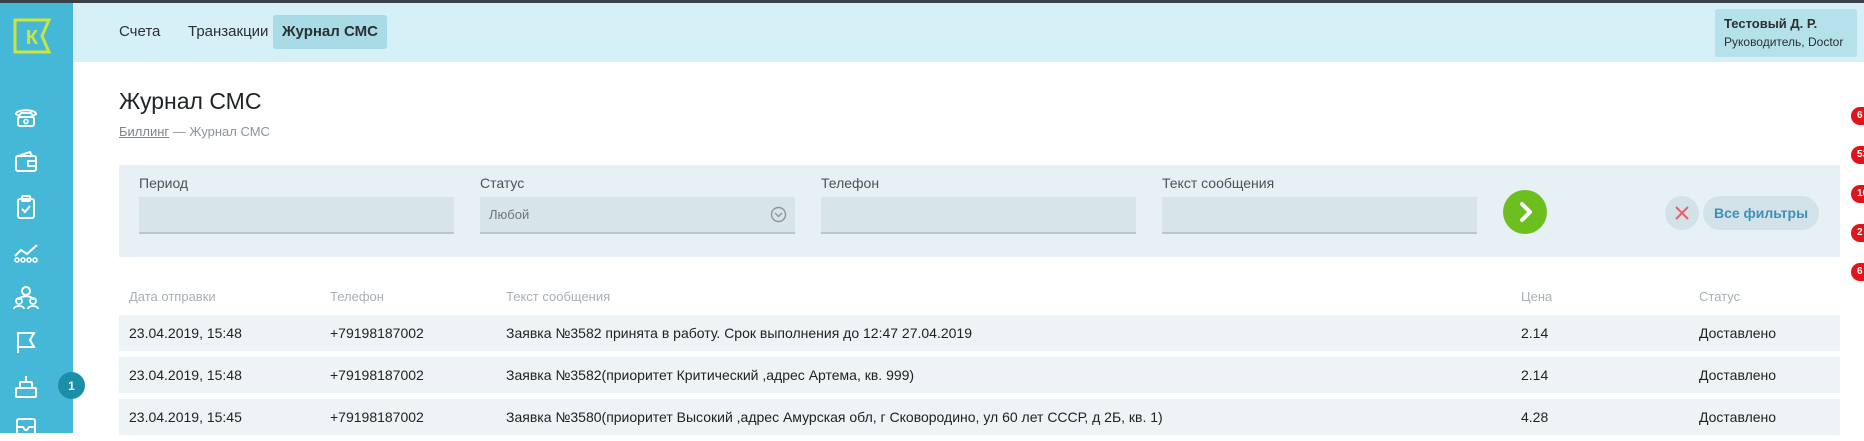 This screenshot has width=1864, height=441. I want to click on clipboard-check-icon, so click(26, 207).